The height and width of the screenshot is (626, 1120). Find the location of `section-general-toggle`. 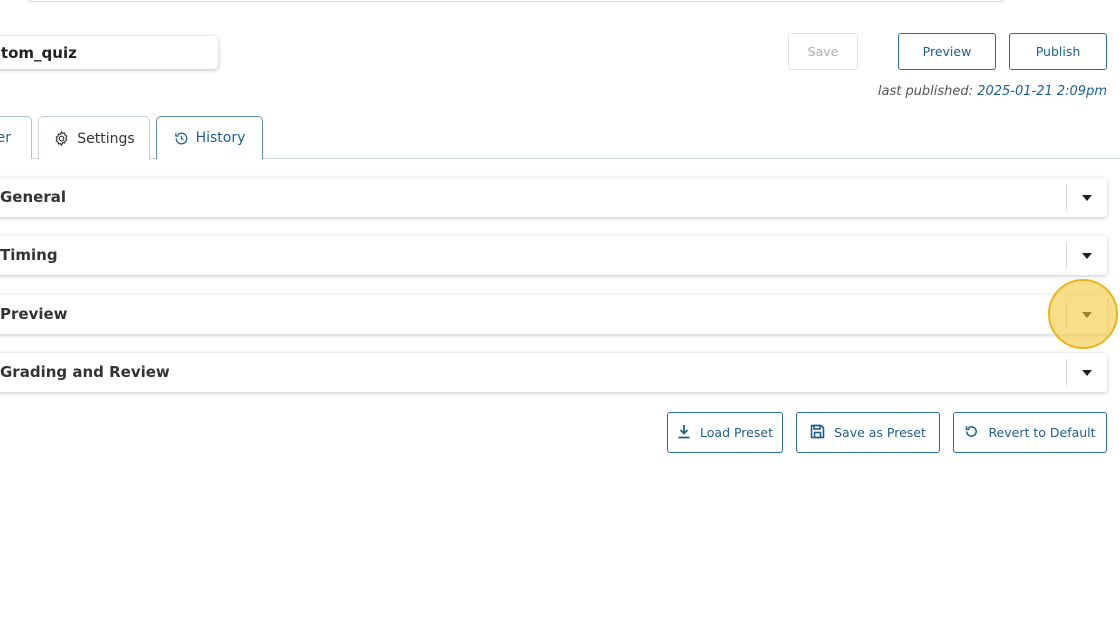

section-general-toggle is located at coordinates (1086, 197).